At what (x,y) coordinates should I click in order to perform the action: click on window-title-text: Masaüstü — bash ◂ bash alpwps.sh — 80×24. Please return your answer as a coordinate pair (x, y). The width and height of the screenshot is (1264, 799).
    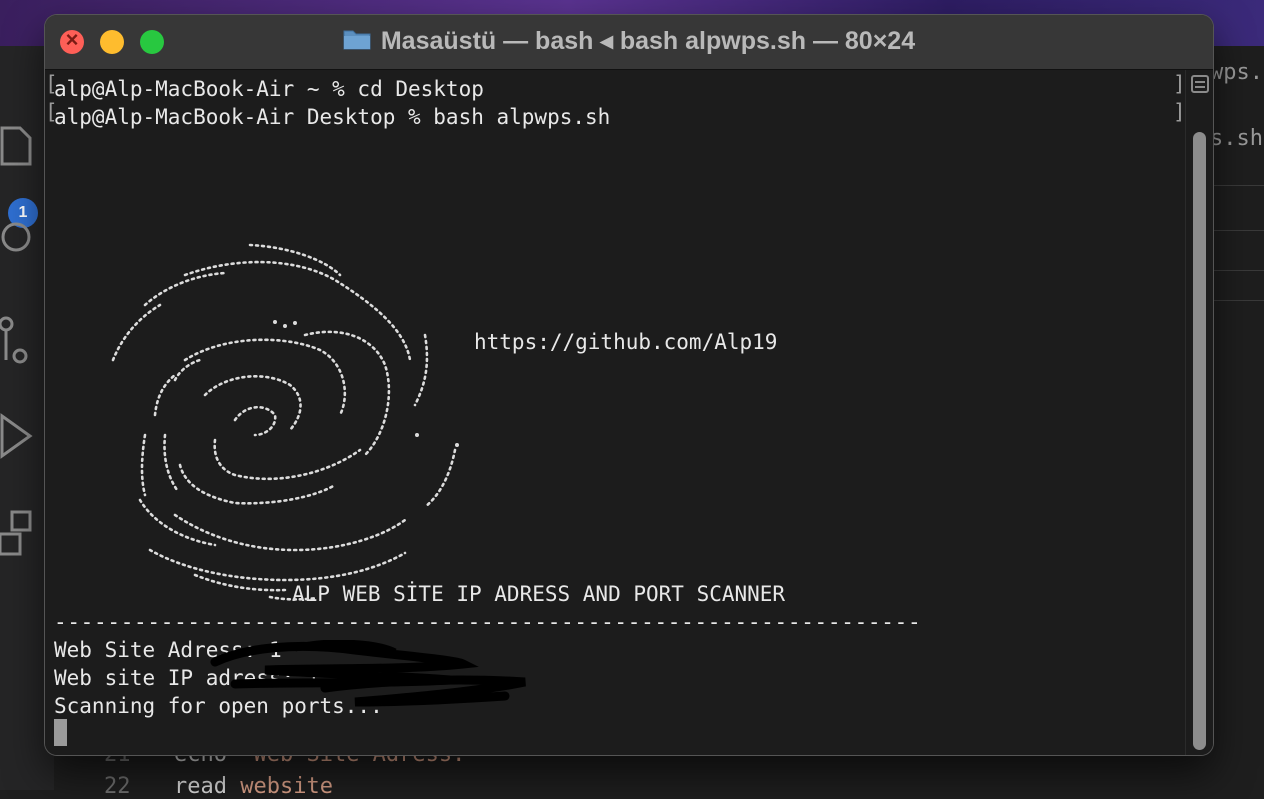
    Looking at the image, I should click on (648, 41).